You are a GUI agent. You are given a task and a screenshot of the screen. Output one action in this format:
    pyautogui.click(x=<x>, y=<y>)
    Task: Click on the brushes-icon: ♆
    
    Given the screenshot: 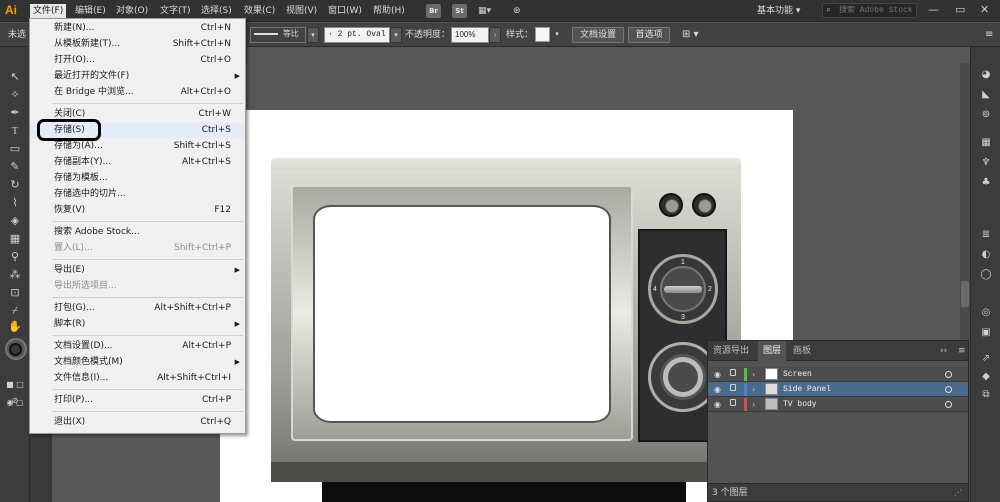 What is the action you would take?
    pyautogui.click(x=986, y=163)
    